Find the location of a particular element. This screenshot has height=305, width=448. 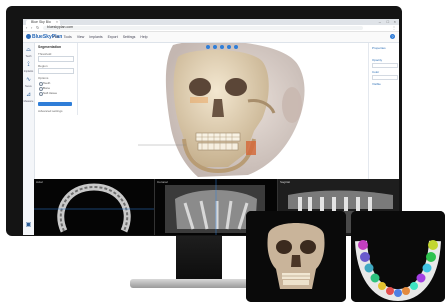

panel-title: Segmentation is located at coordinates (50, 47).